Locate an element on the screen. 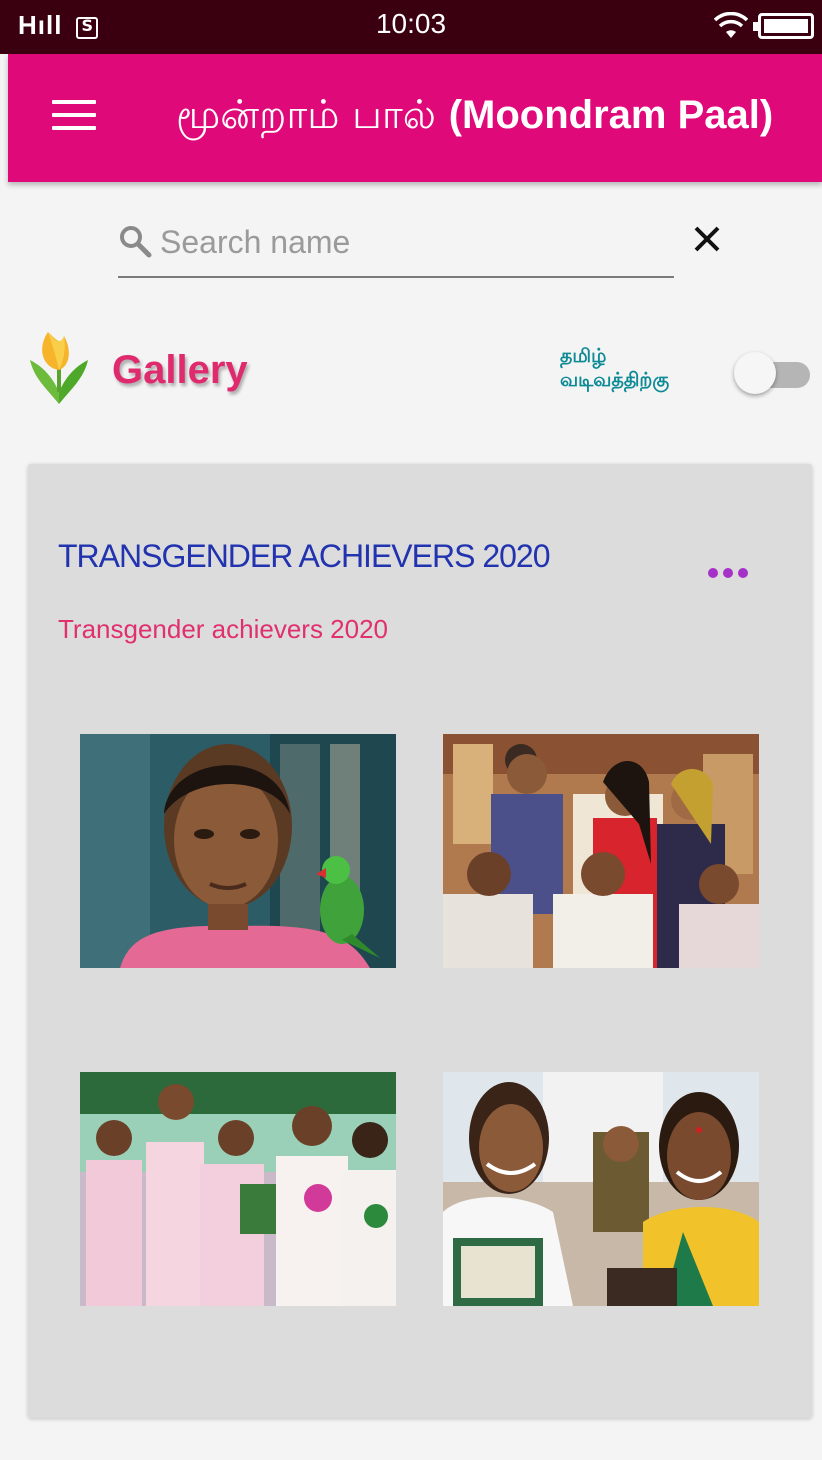 This screenshot has height=1460, width=822. search-bar is located at coordinates (396, 245).